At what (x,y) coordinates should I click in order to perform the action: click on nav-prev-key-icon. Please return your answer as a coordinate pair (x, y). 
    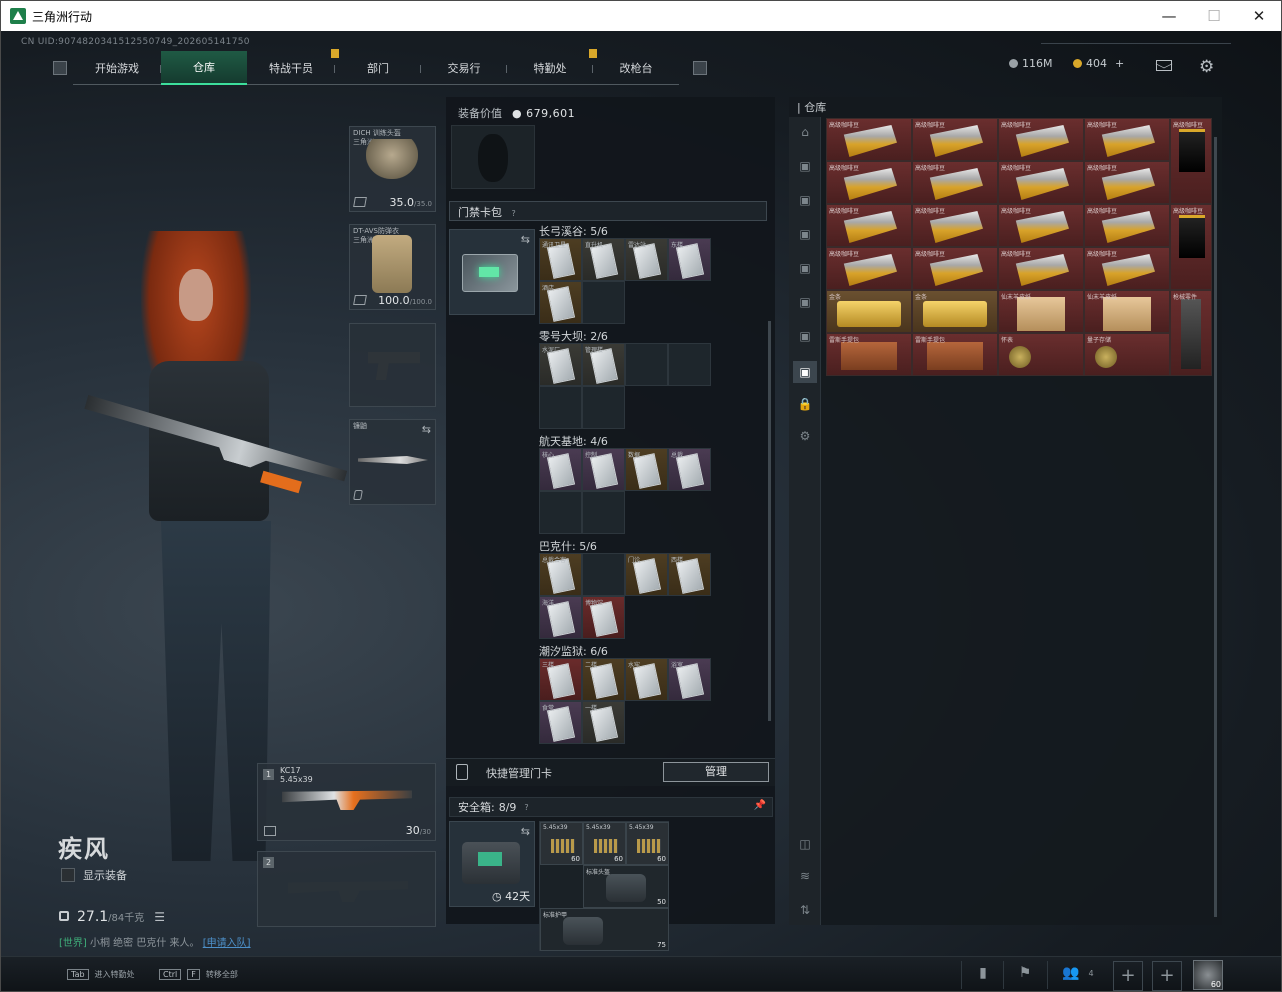
    Looking at the image, I should click on (60, 68).